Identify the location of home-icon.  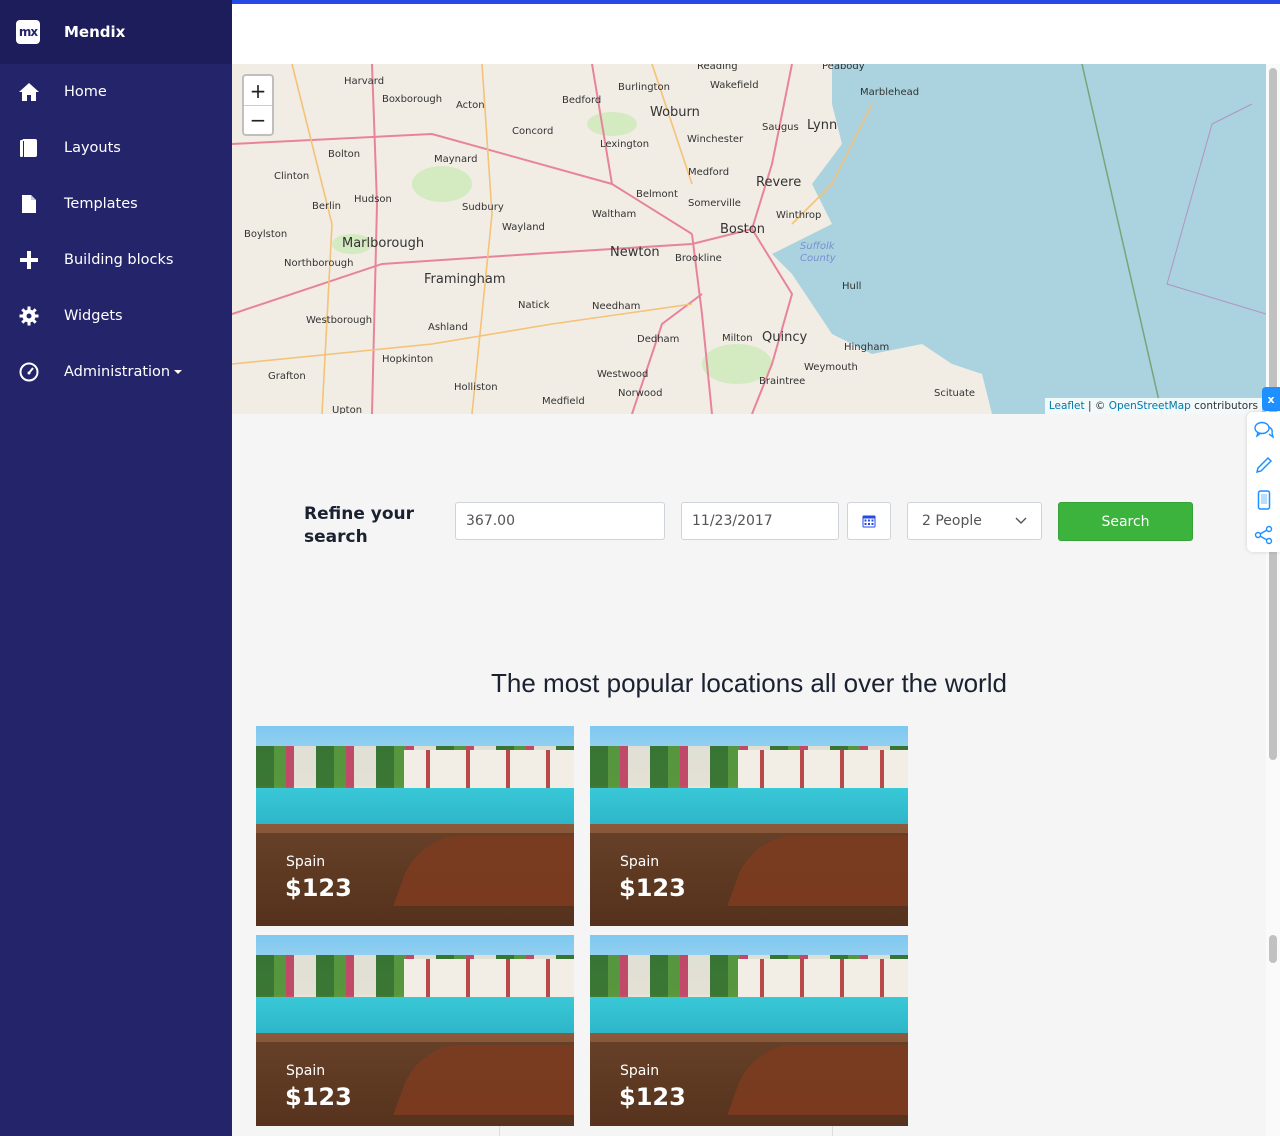
(29, 92).